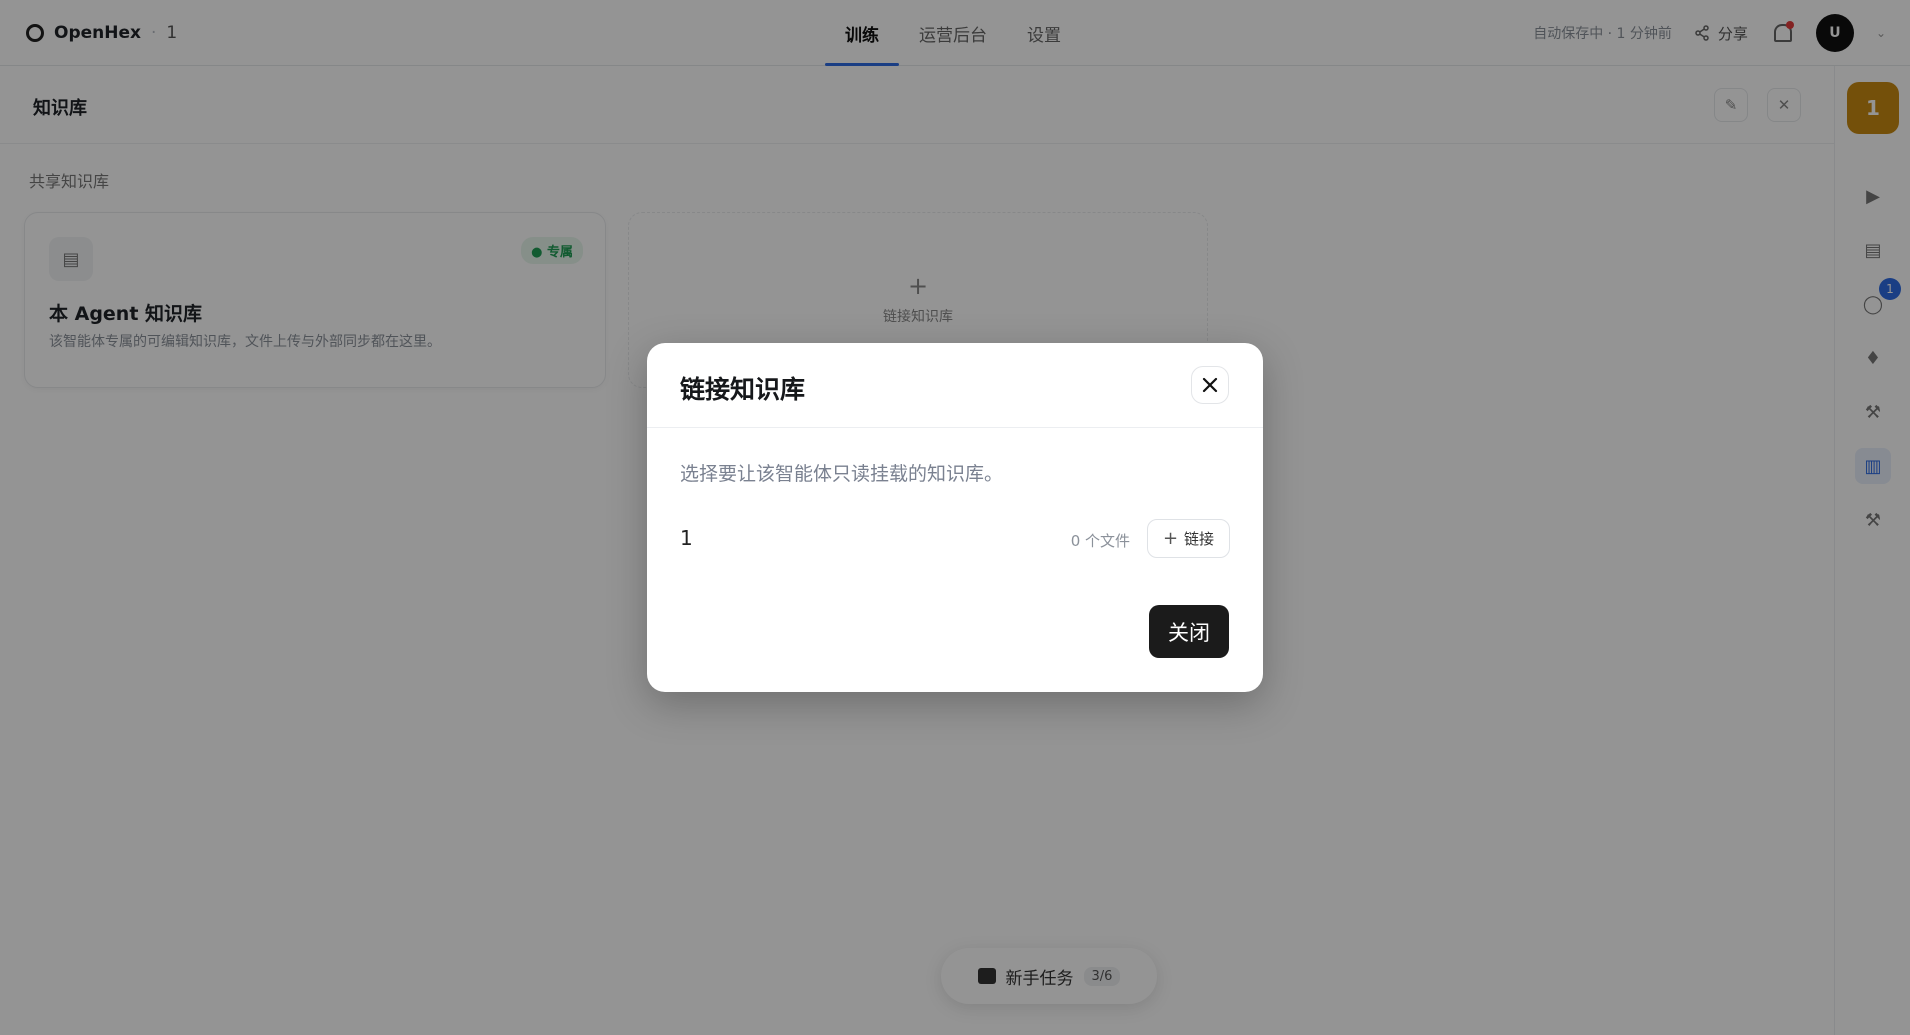 The height and width of the screenshot is (1035, 1910). I want to click on link-kb-dialog: 链接知识库 选择要让该智能体只读挂载的知识库。 1 0 个文件 + 链接 关闭, so click(955, 517).